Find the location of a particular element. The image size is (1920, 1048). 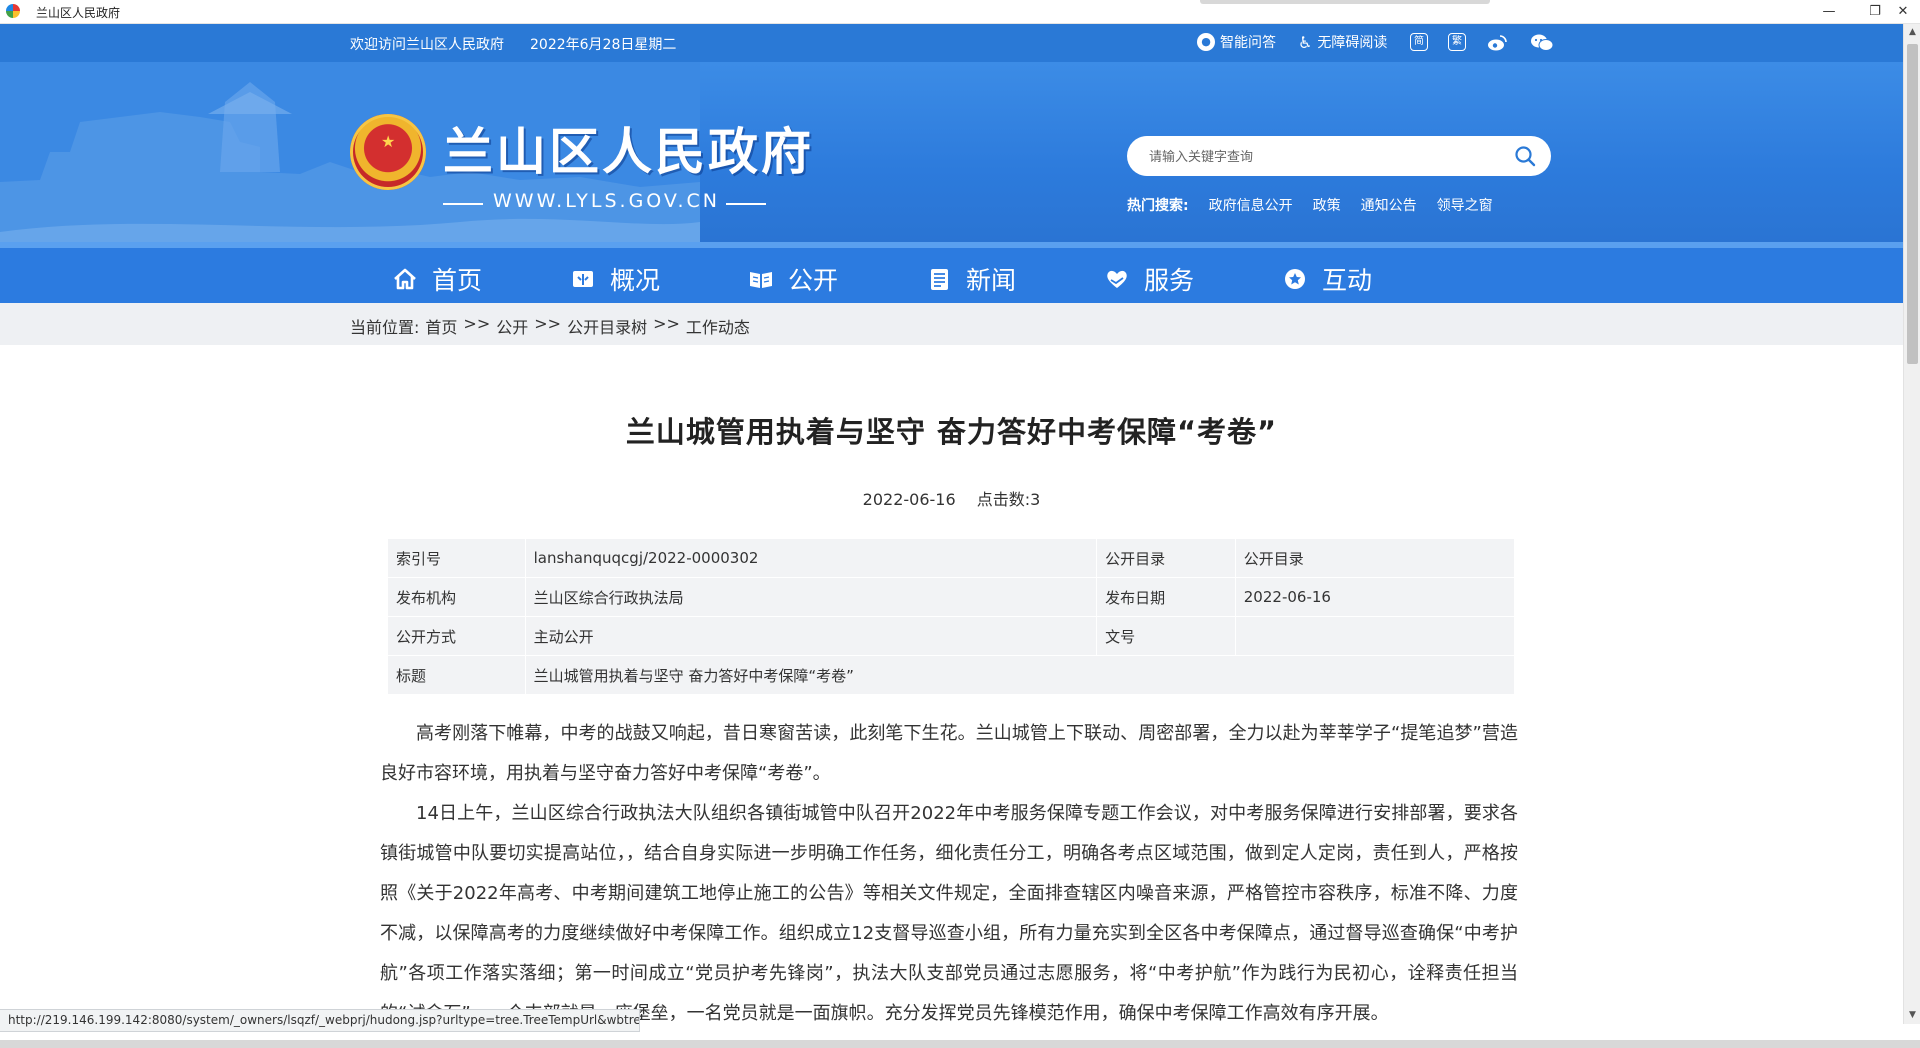

info-value: 兰山城管用执着与坚守 奋力答好中考保障“考卷” is located at coordinates (1020, 675).